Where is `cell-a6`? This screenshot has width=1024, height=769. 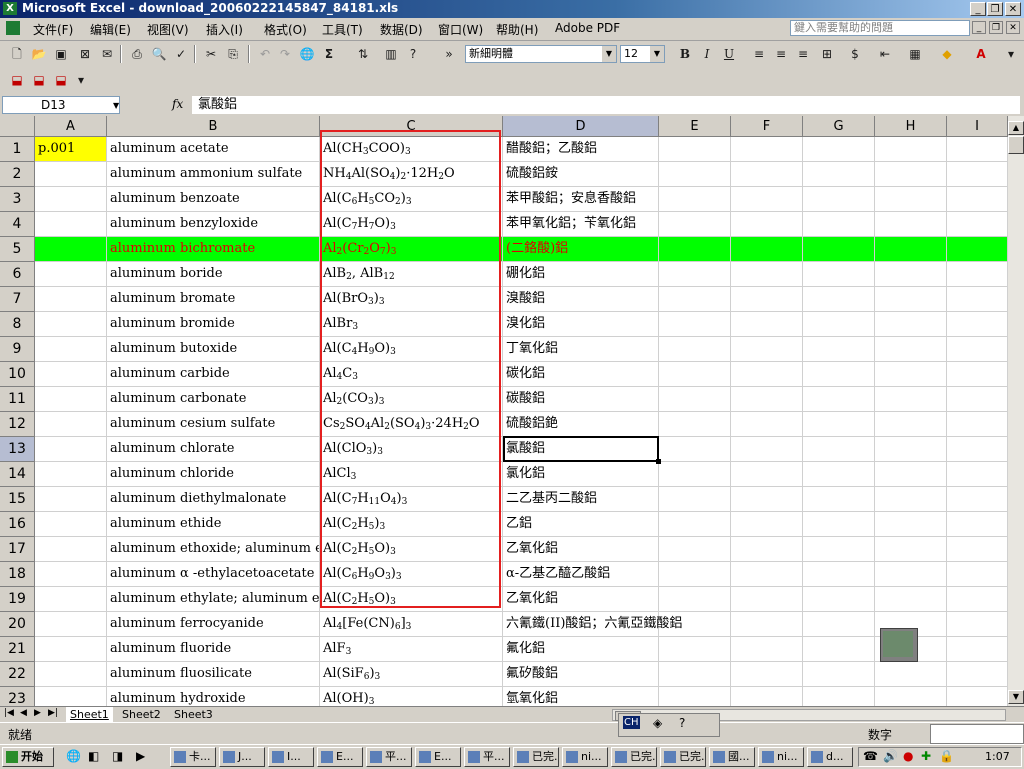 cell-a6 is located at coordinates (71, 274).